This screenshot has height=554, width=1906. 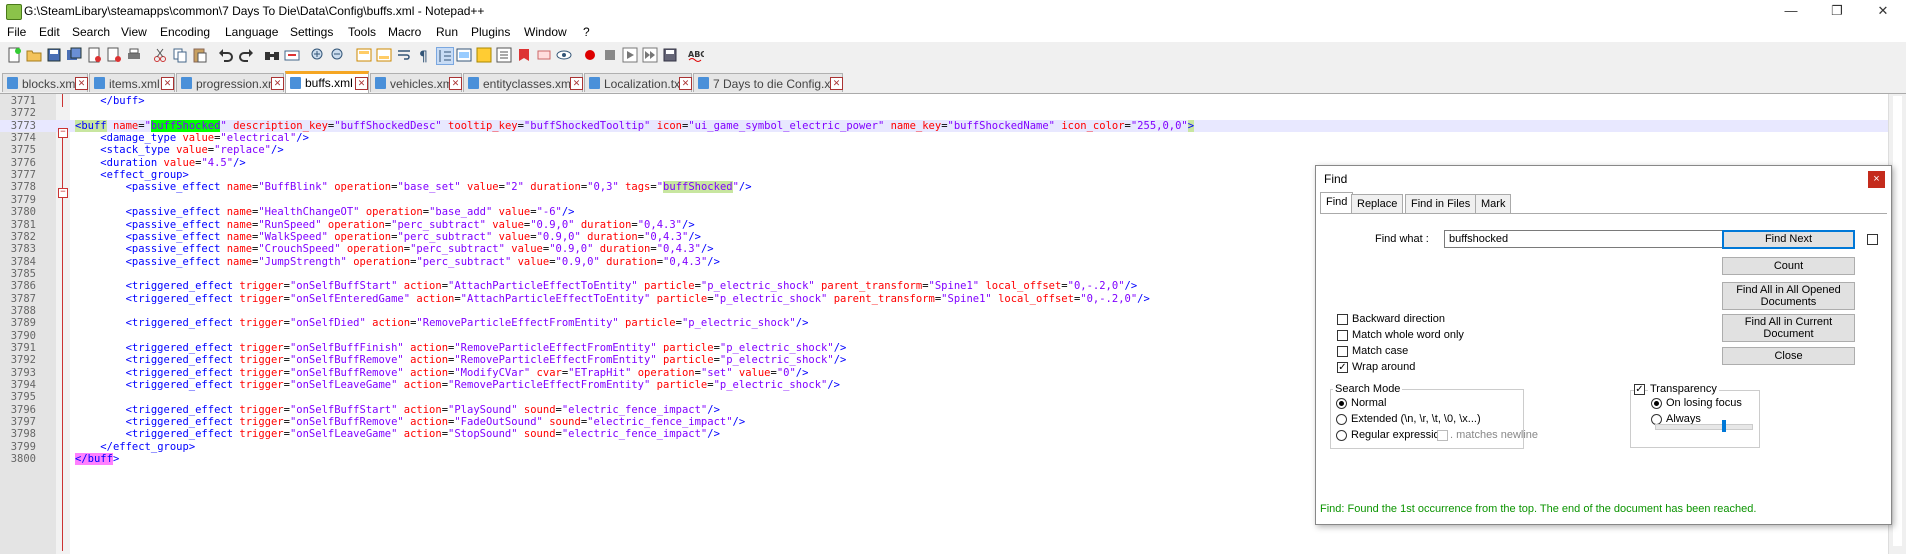 I want to click on find-all-current-document-button: Find All in Current Document, so click(x=1788, y=328).